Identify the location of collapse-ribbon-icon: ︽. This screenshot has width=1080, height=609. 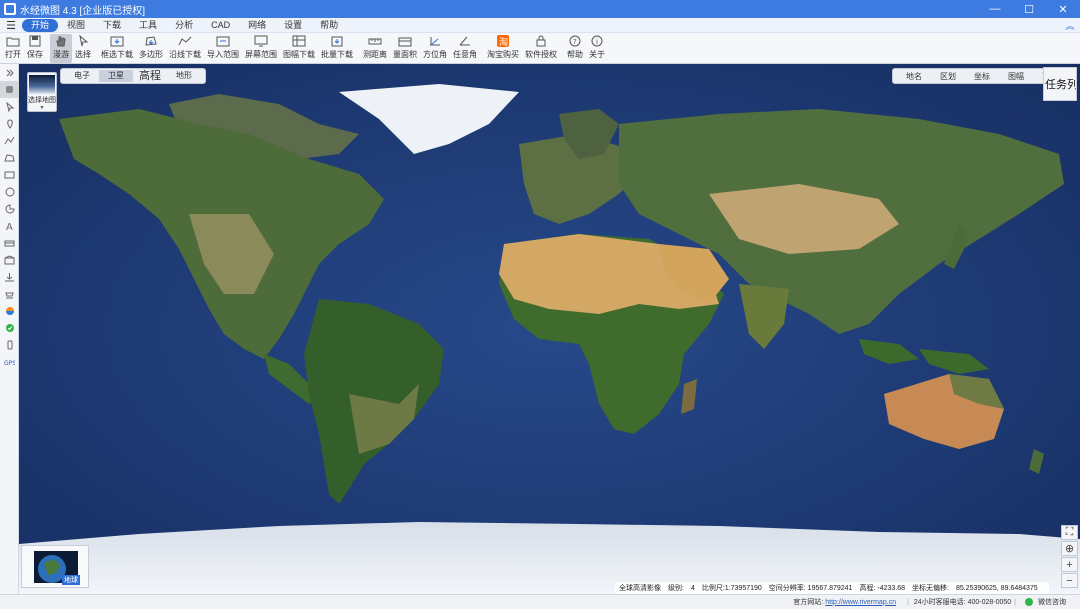
(1070, 25).